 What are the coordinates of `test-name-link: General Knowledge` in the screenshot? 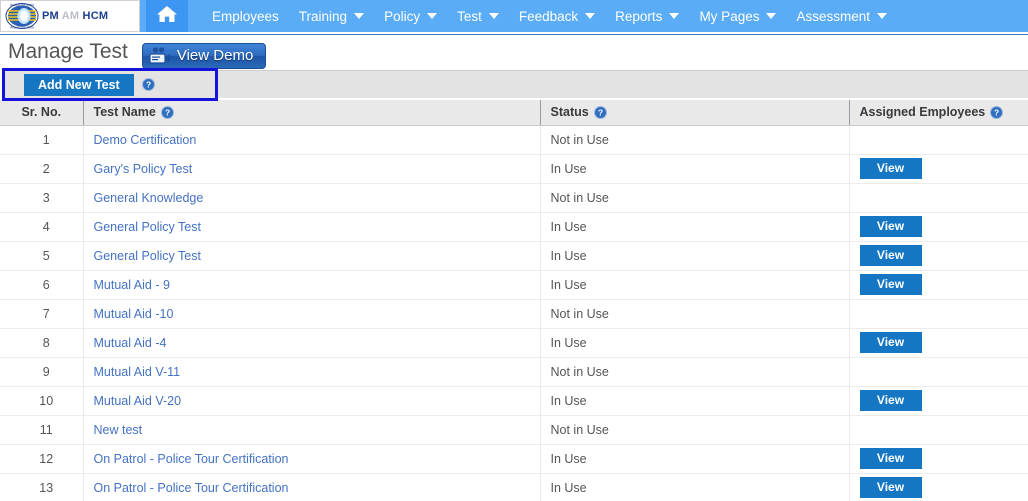 It's located at (149, 198).